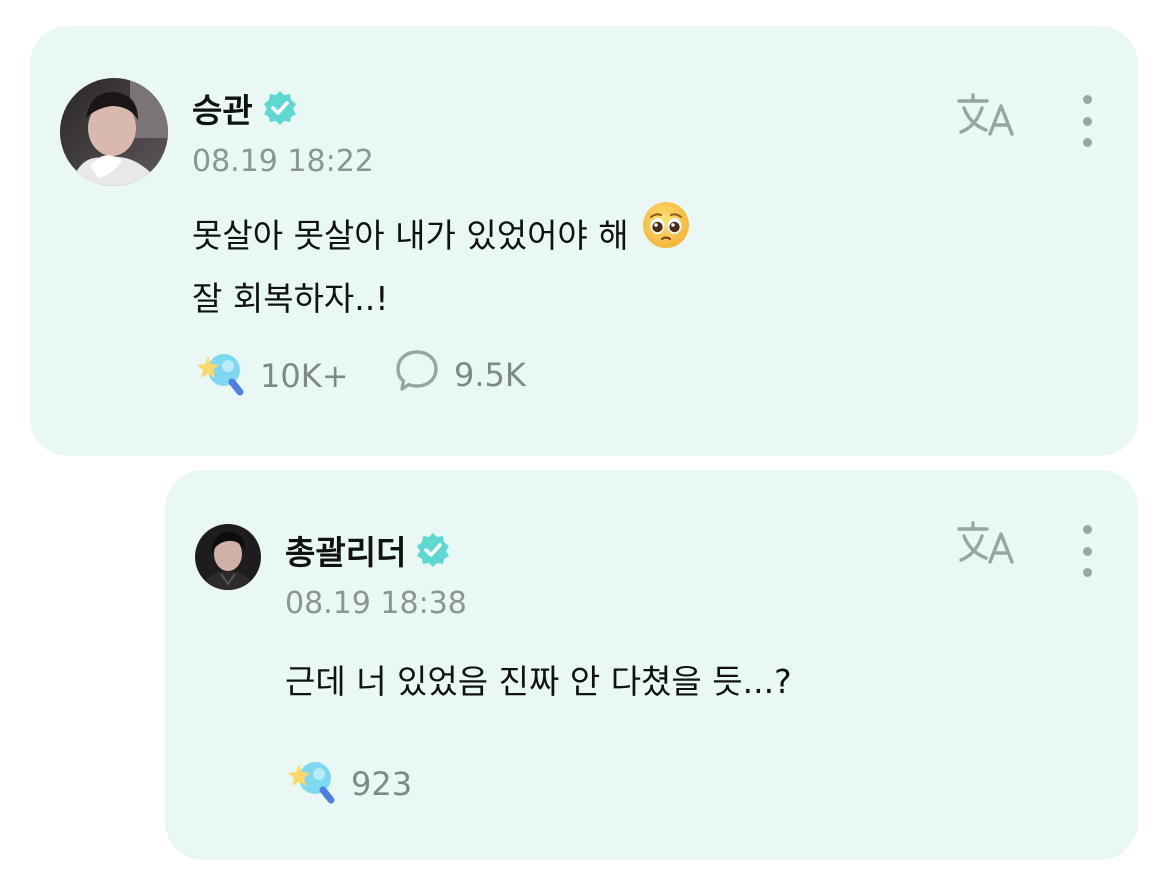 This screenshot has width=1169, height=891. Describe the element at coordinates (283, 161) in the screenshot. I see `post-timestamp: 08.19 18:22` at that location.